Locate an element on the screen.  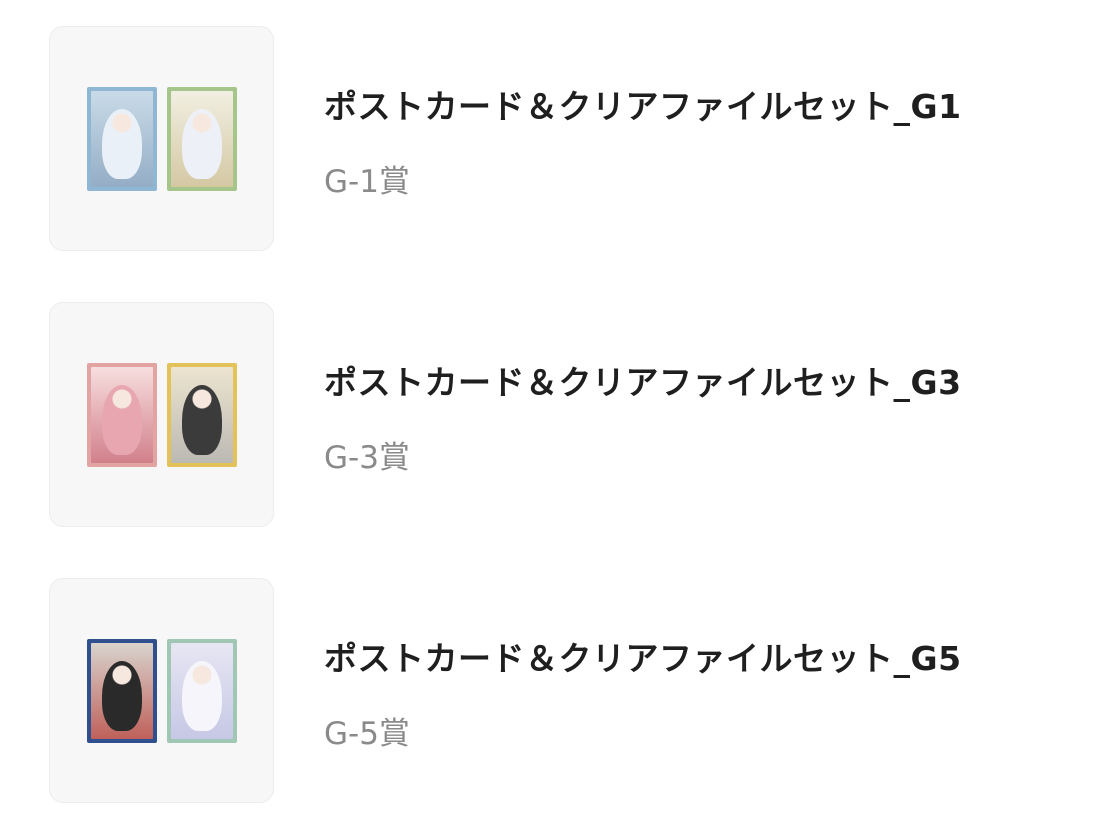
product-title: ポストカード＆クリアファイルセット_G1 is located at coordinates (643, 104).